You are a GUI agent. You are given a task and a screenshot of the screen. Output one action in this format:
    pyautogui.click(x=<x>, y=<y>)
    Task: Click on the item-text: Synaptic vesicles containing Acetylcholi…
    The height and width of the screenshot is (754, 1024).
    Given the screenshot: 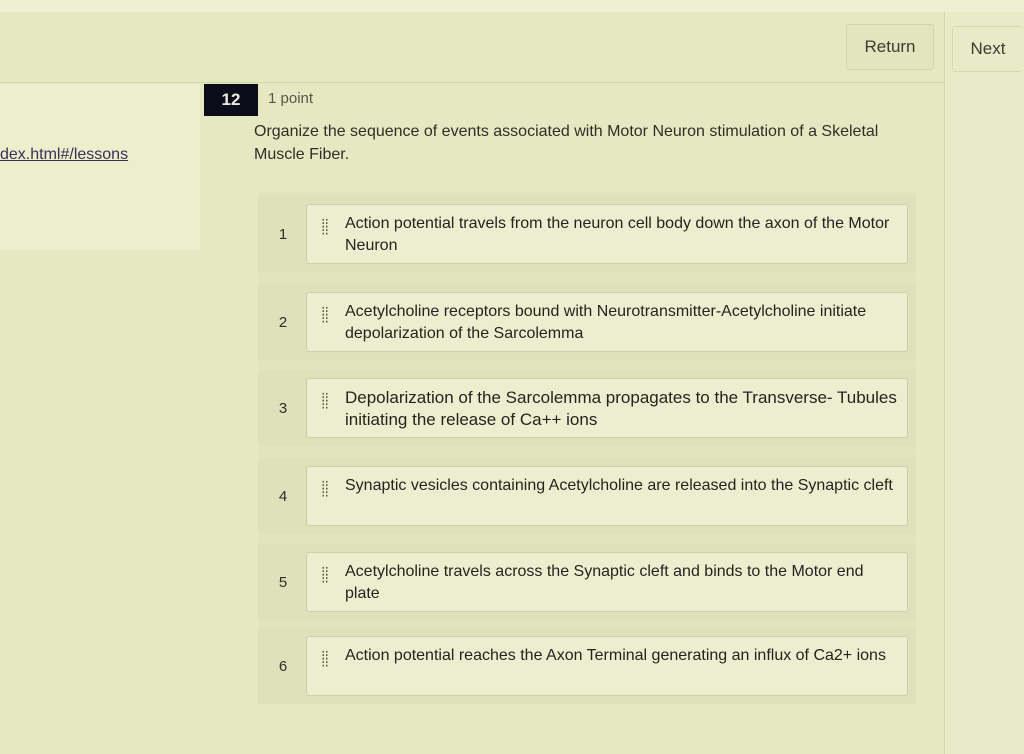 What is the action you would take?
    pyautogui.click(x=619, y=485)
    